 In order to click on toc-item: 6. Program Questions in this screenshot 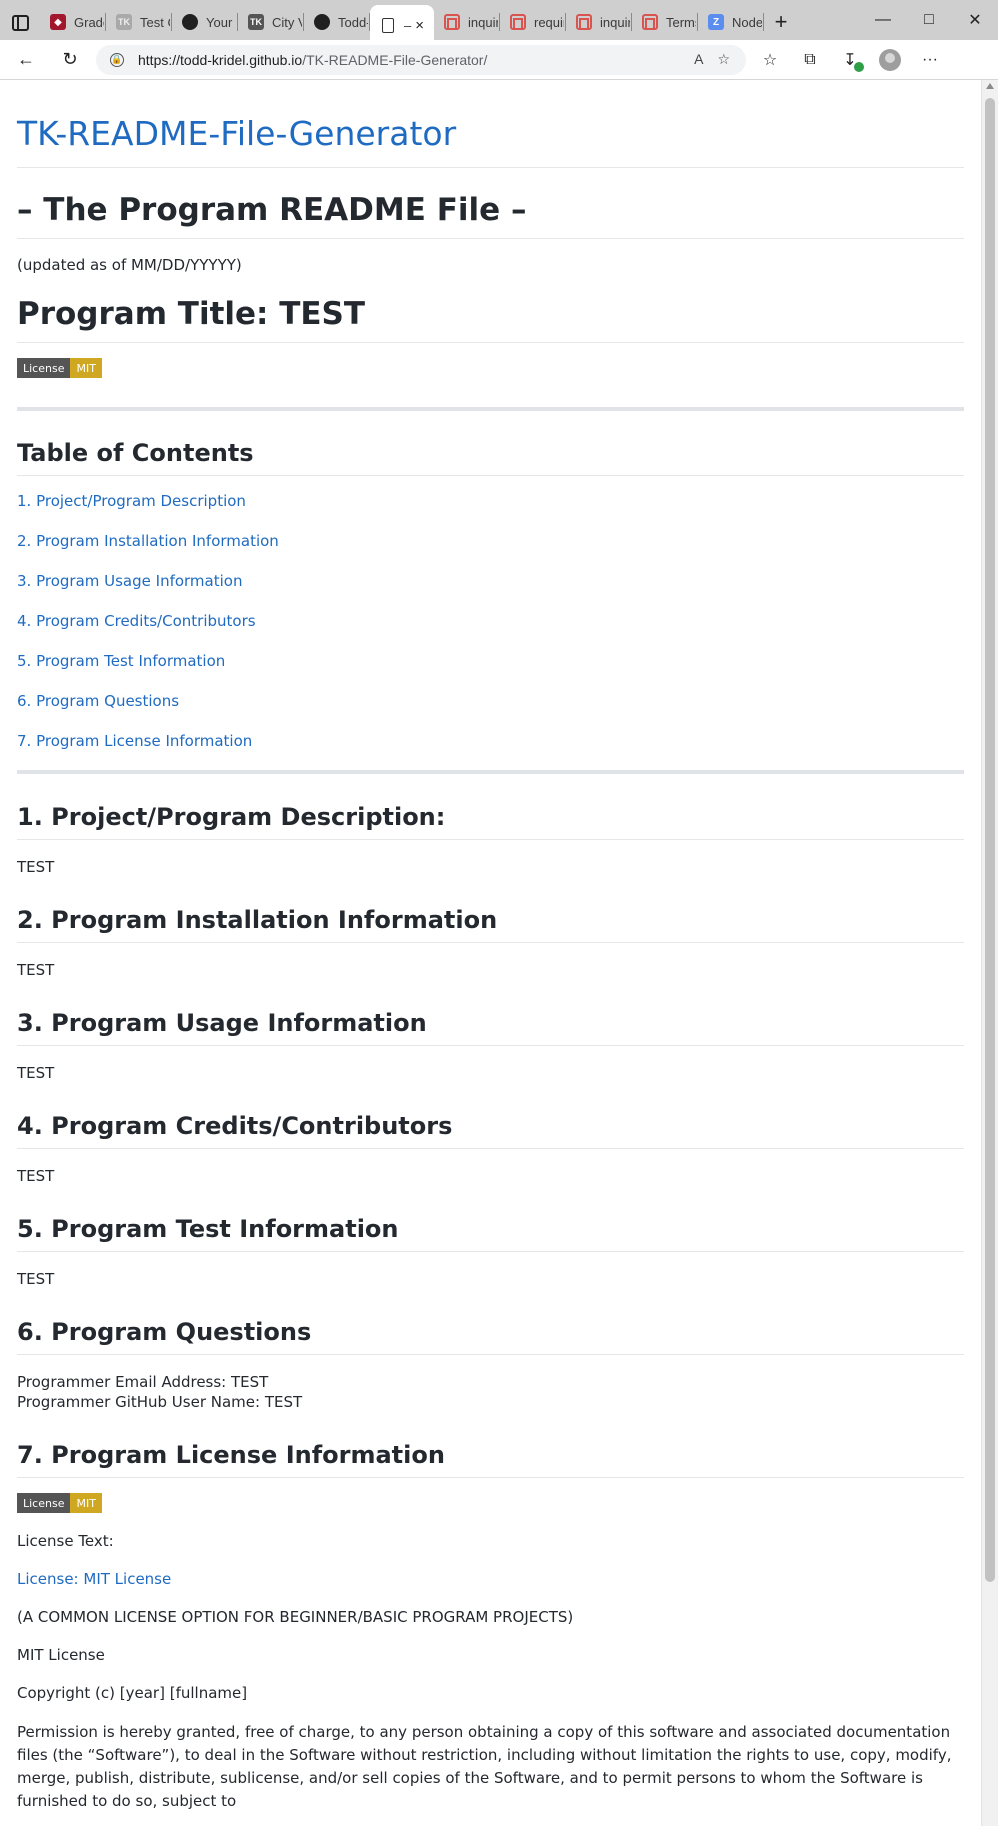, I will do `click(490, 712)`.